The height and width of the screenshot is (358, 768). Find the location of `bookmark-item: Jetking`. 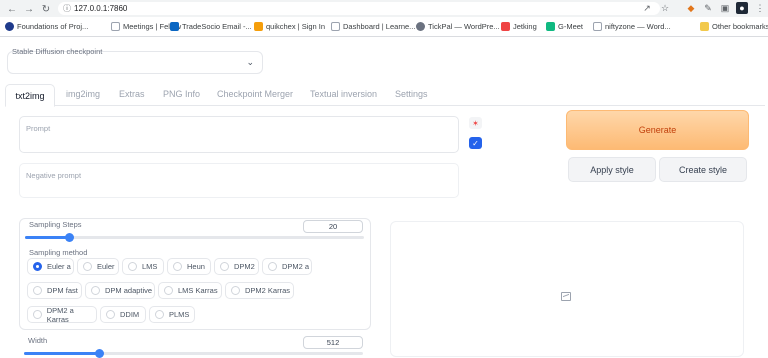

bookmark-item: Jetking is located at coordinates (519, 26).